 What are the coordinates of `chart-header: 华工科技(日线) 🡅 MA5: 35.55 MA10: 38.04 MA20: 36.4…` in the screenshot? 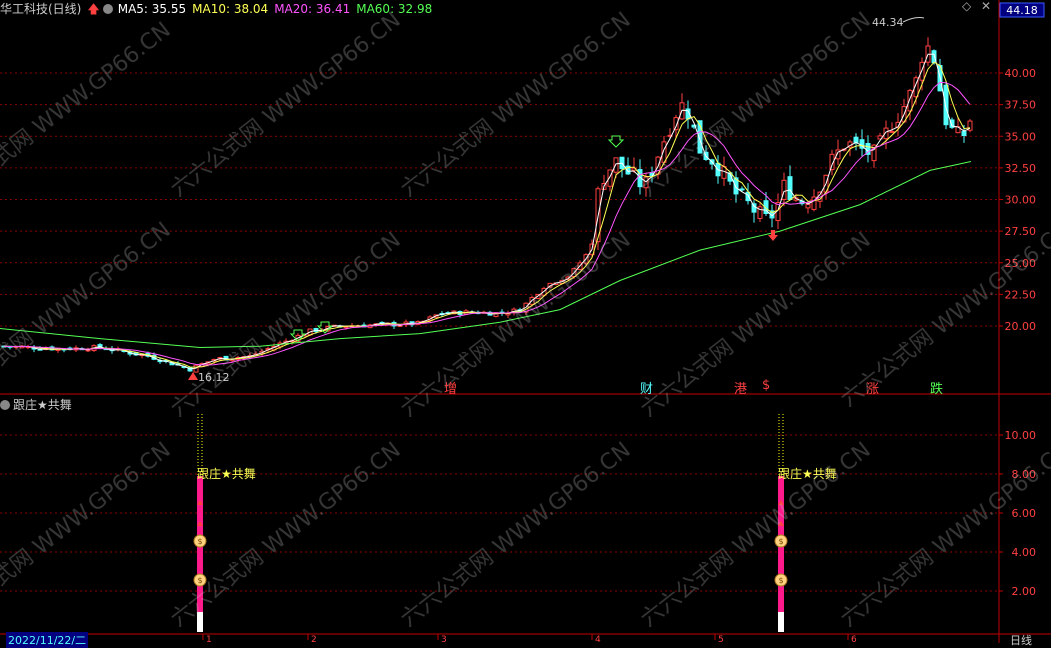 It's located at (219, 8).